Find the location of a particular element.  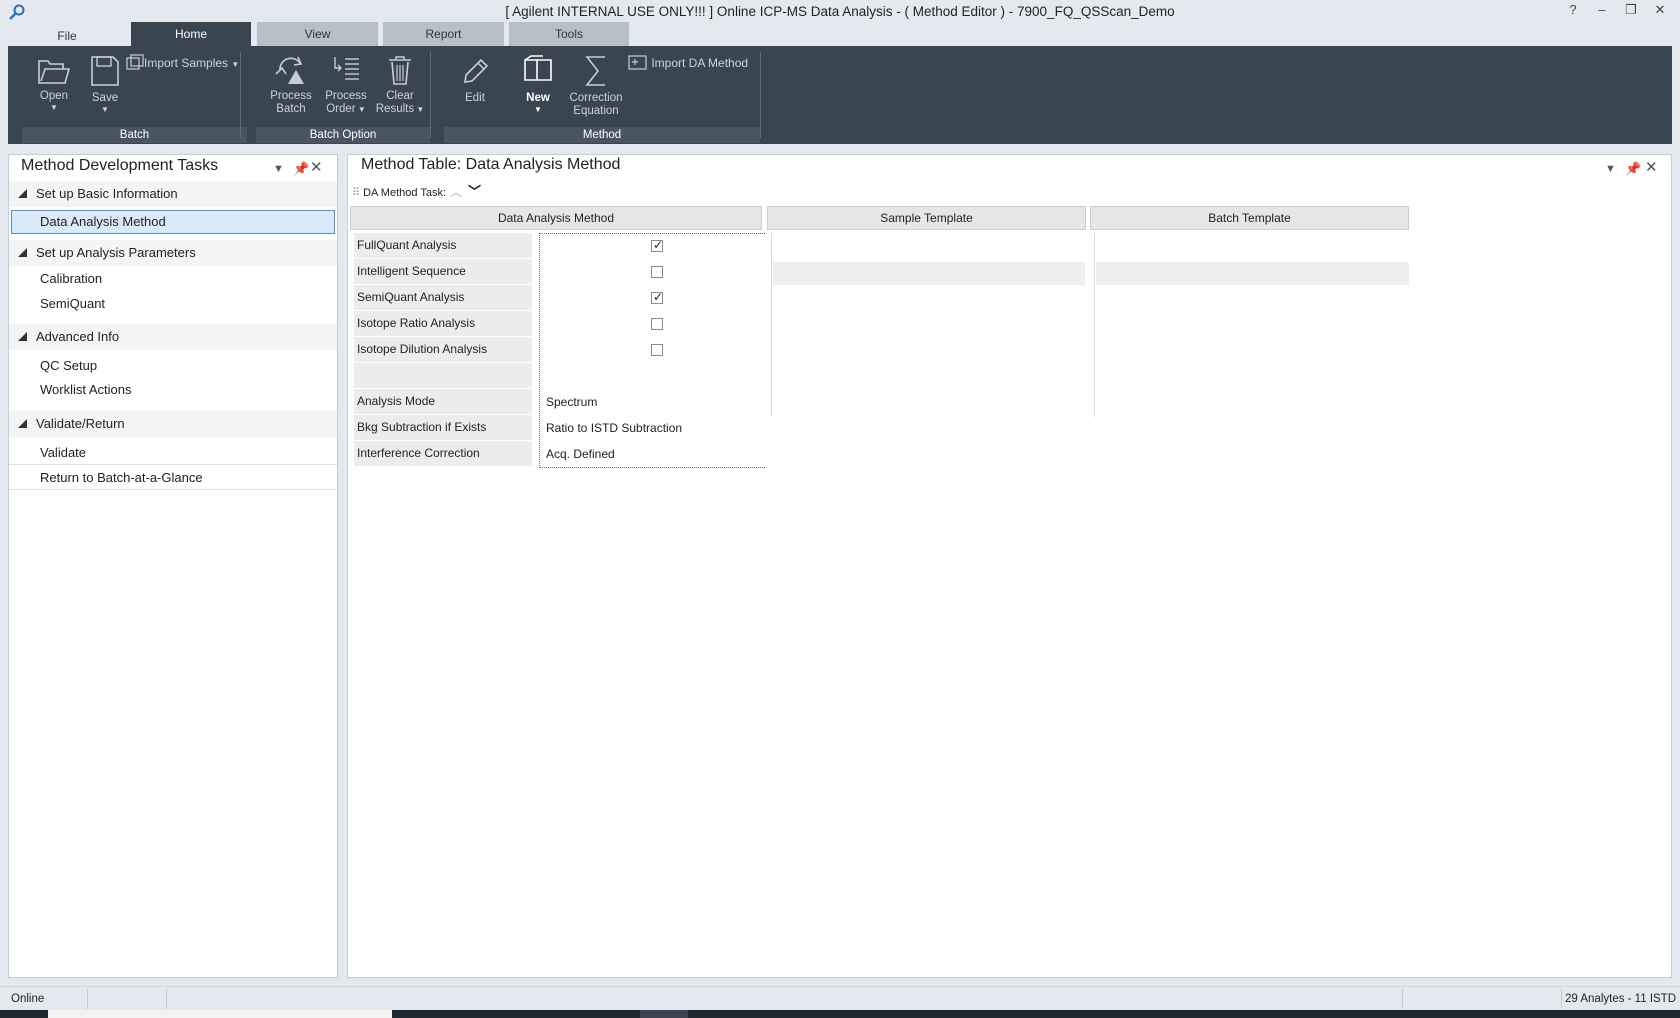

process-batch-icon is located at coordinates (289, 70).